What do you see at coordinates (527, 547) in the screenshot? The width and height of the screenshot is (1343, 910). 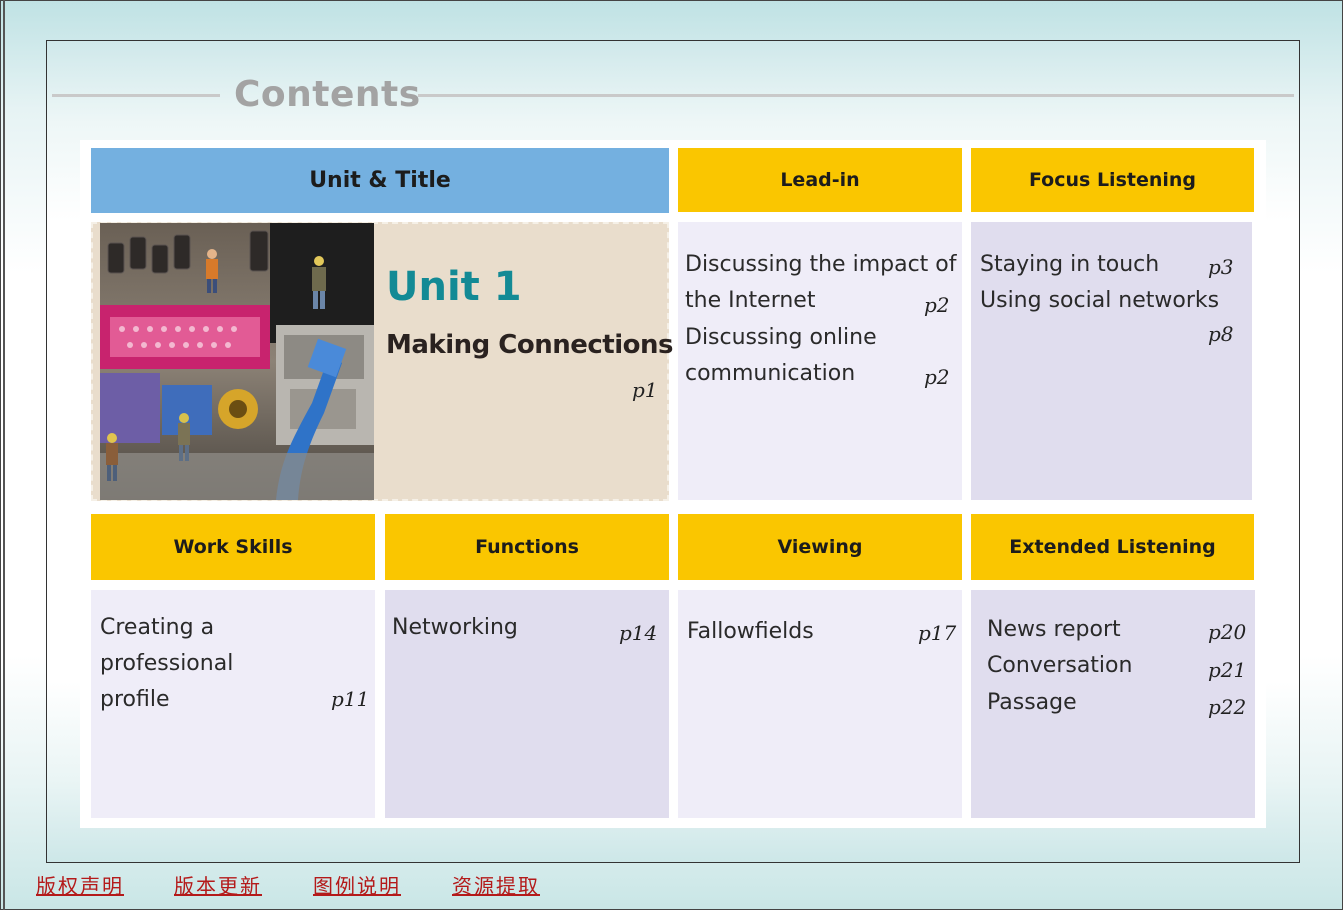 I see `header-functions: Functions` at bounding box center [527, 547].